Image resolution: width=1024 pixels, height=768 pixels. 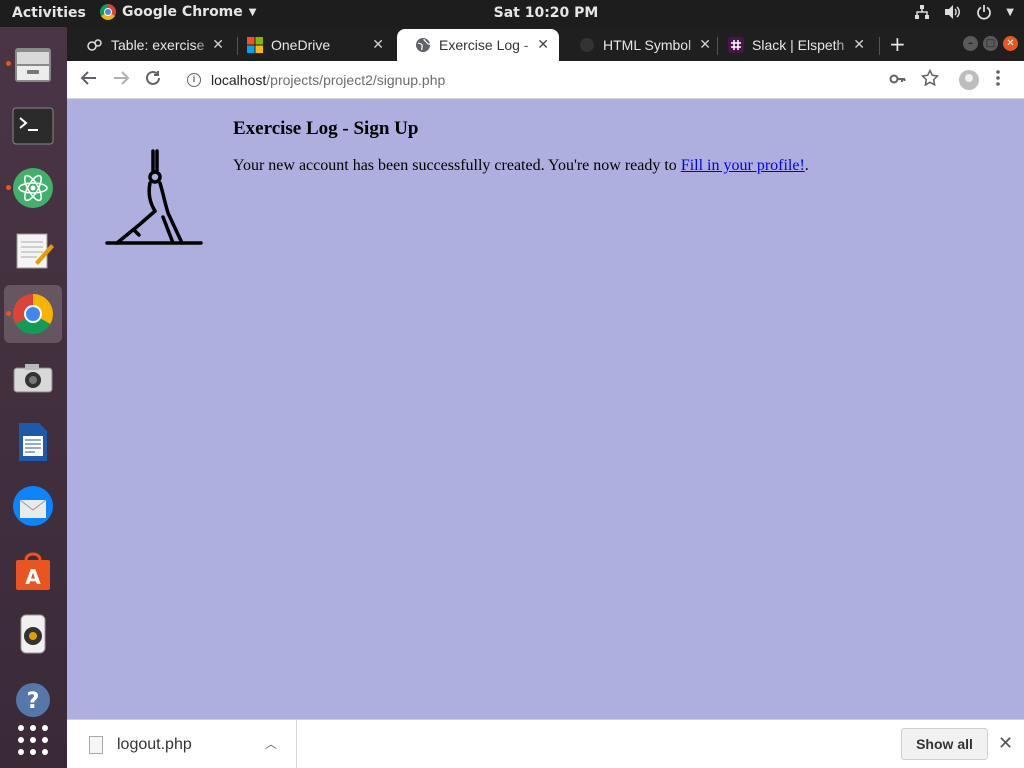 I want to click on maximize-button: □, so click(x=990, y=43).